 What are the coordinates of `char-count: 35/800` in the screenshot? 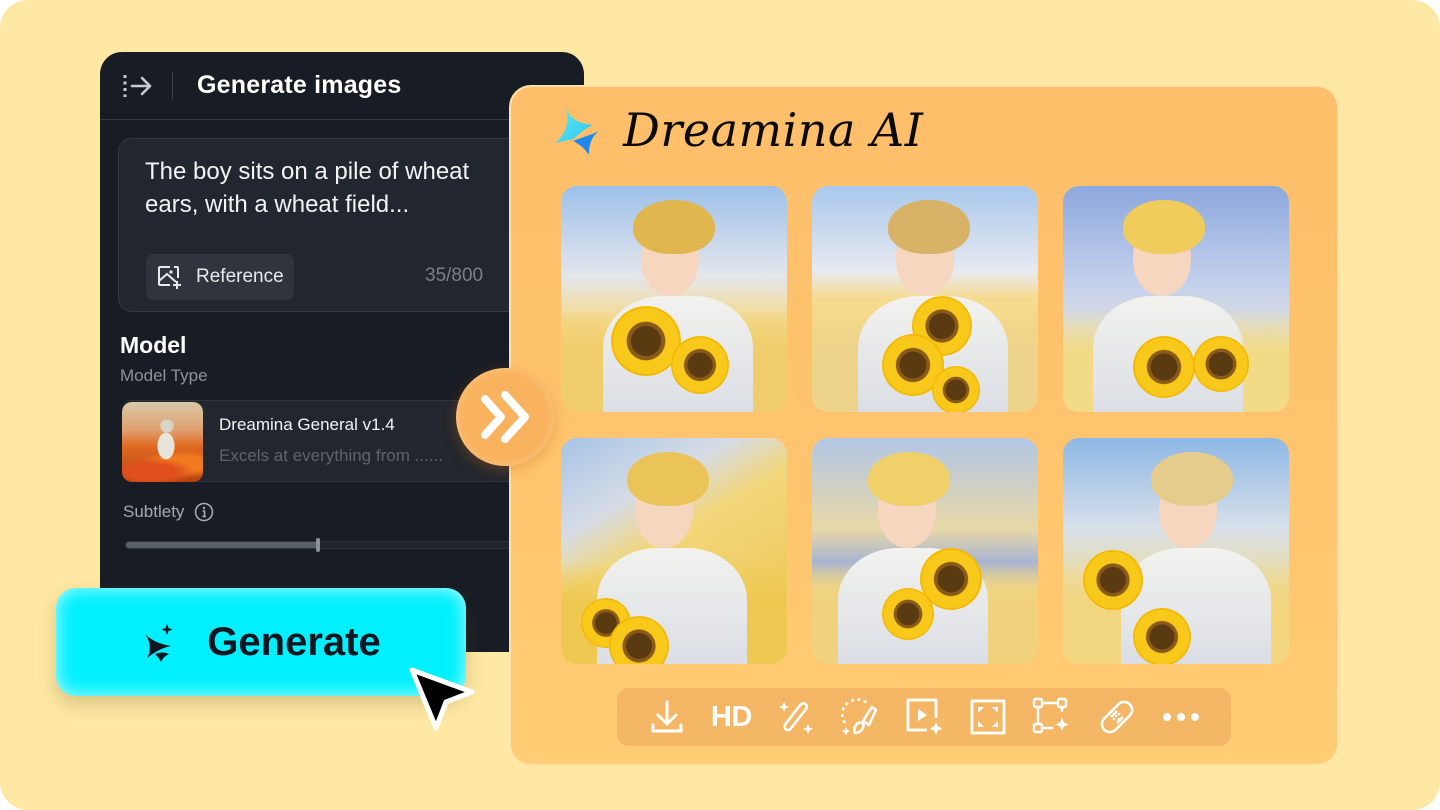 It's located at (454, 275).